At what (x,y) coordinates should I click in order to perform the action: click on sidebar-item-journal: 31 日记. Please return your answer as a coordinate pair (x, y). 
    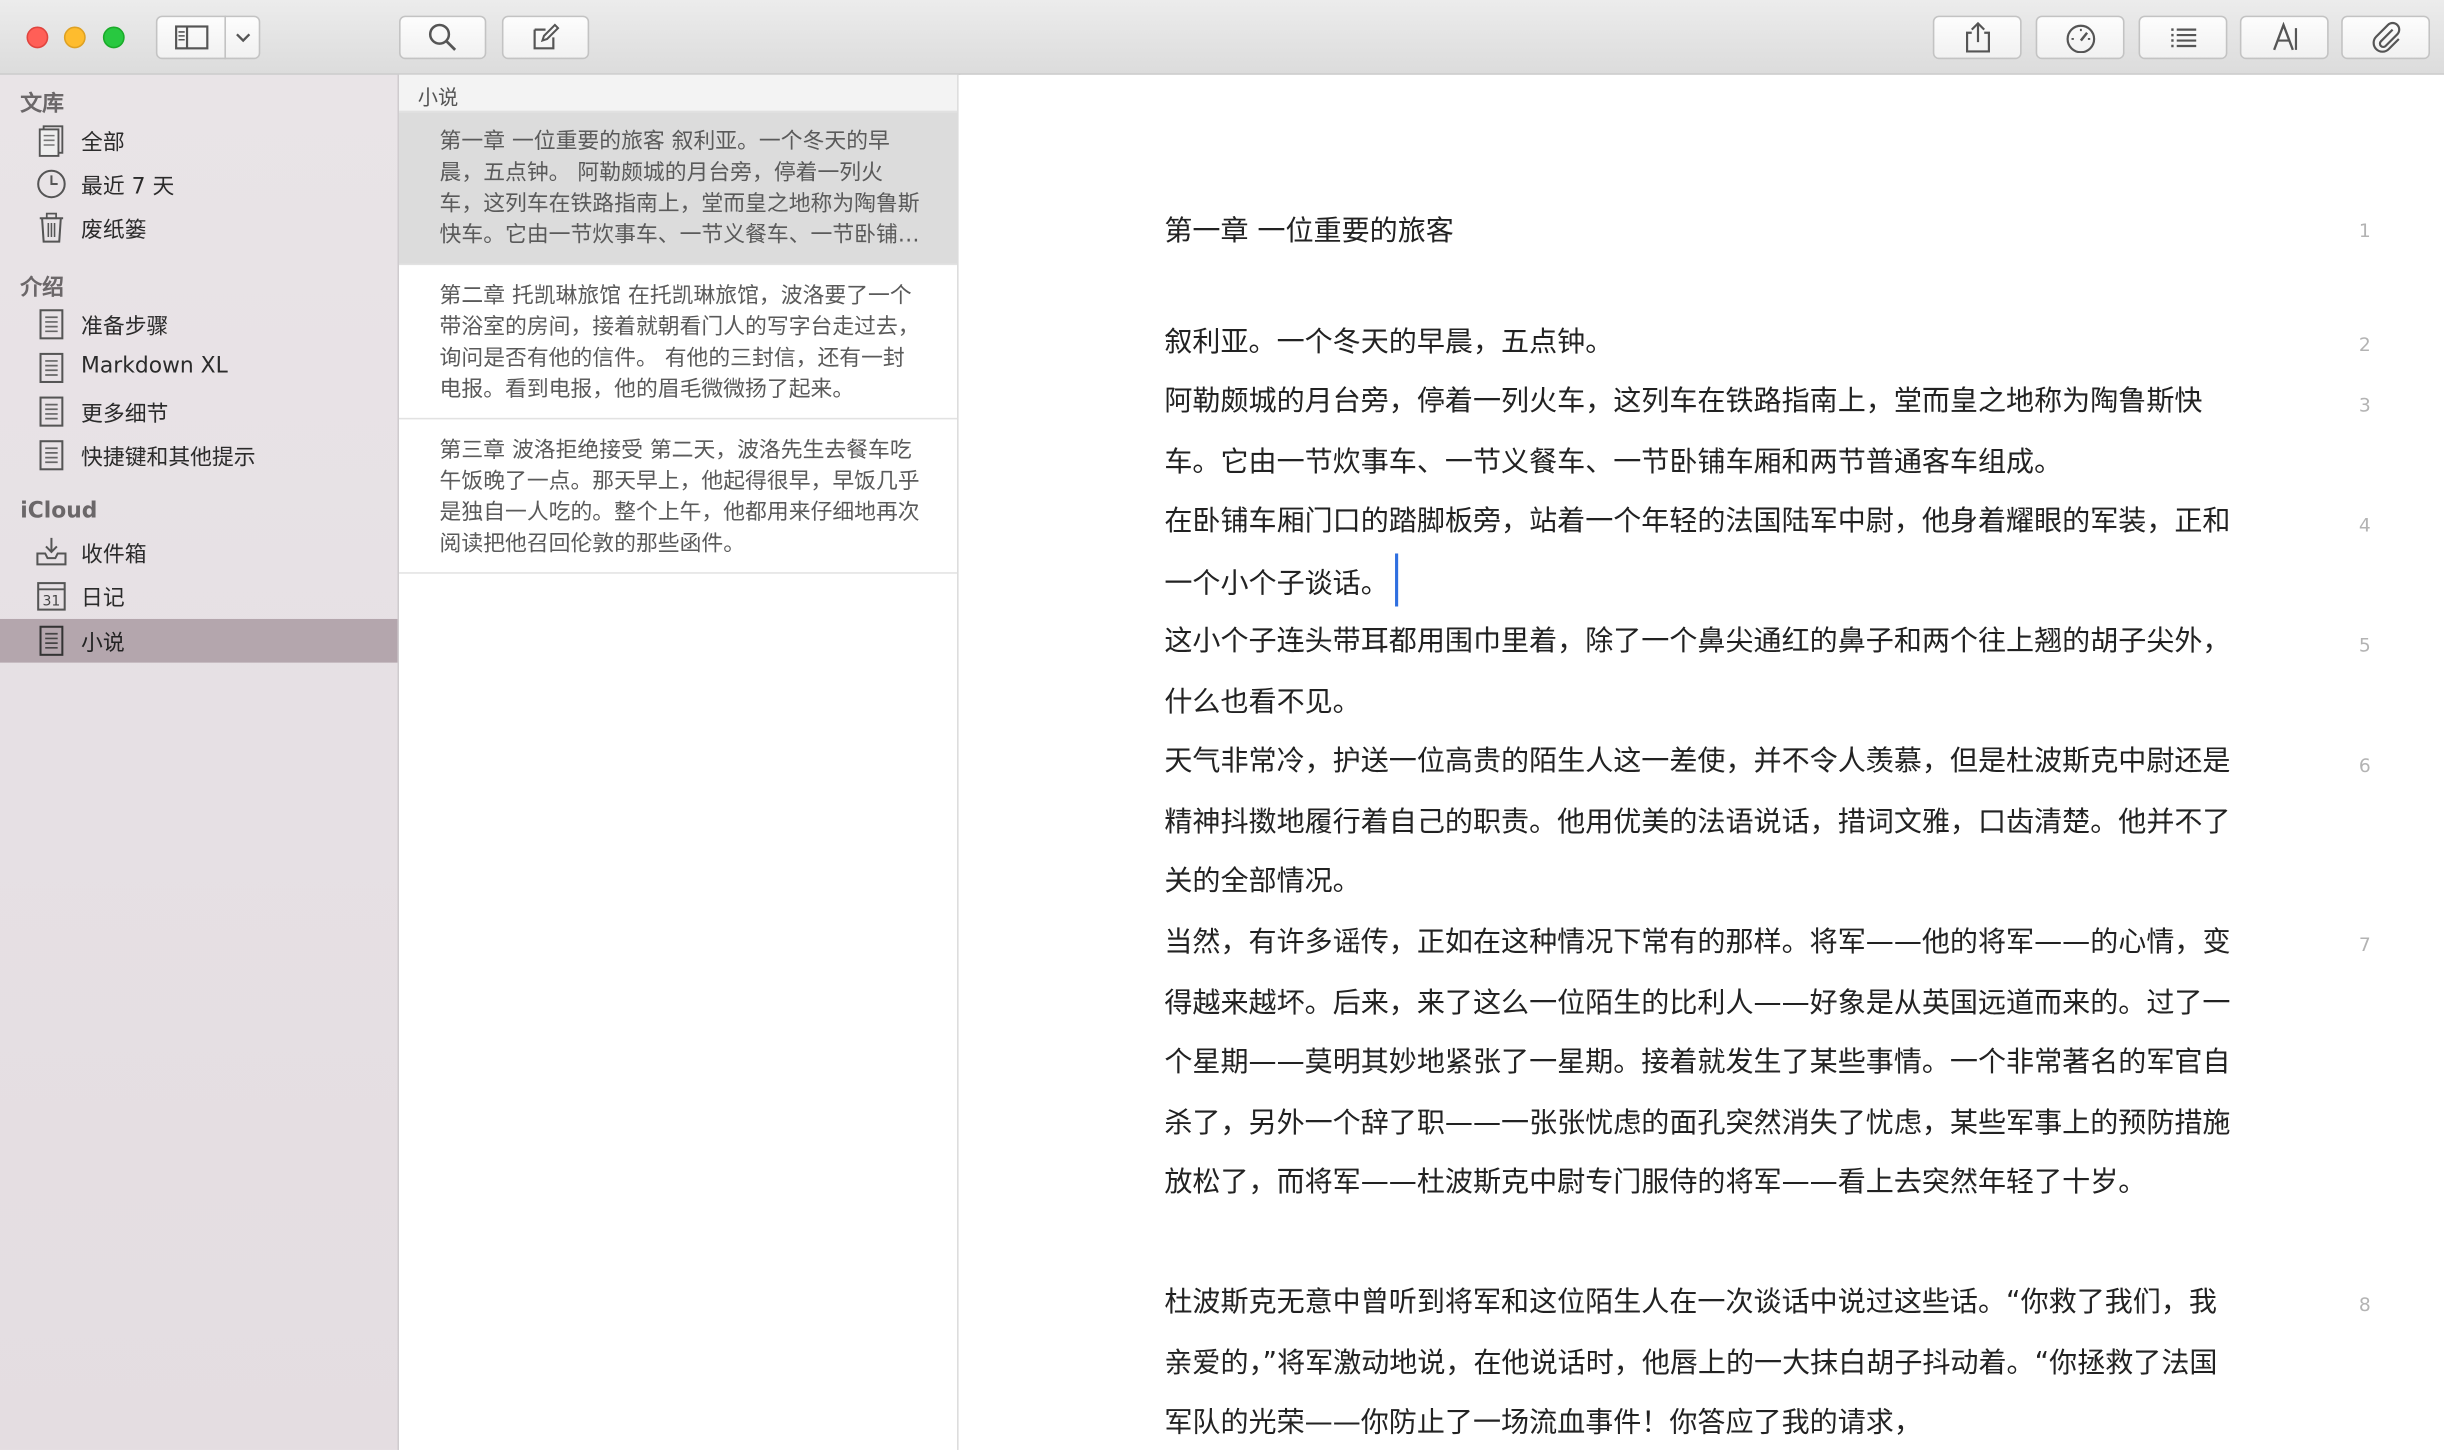
    Looking at the image, I should click on (198, 596).